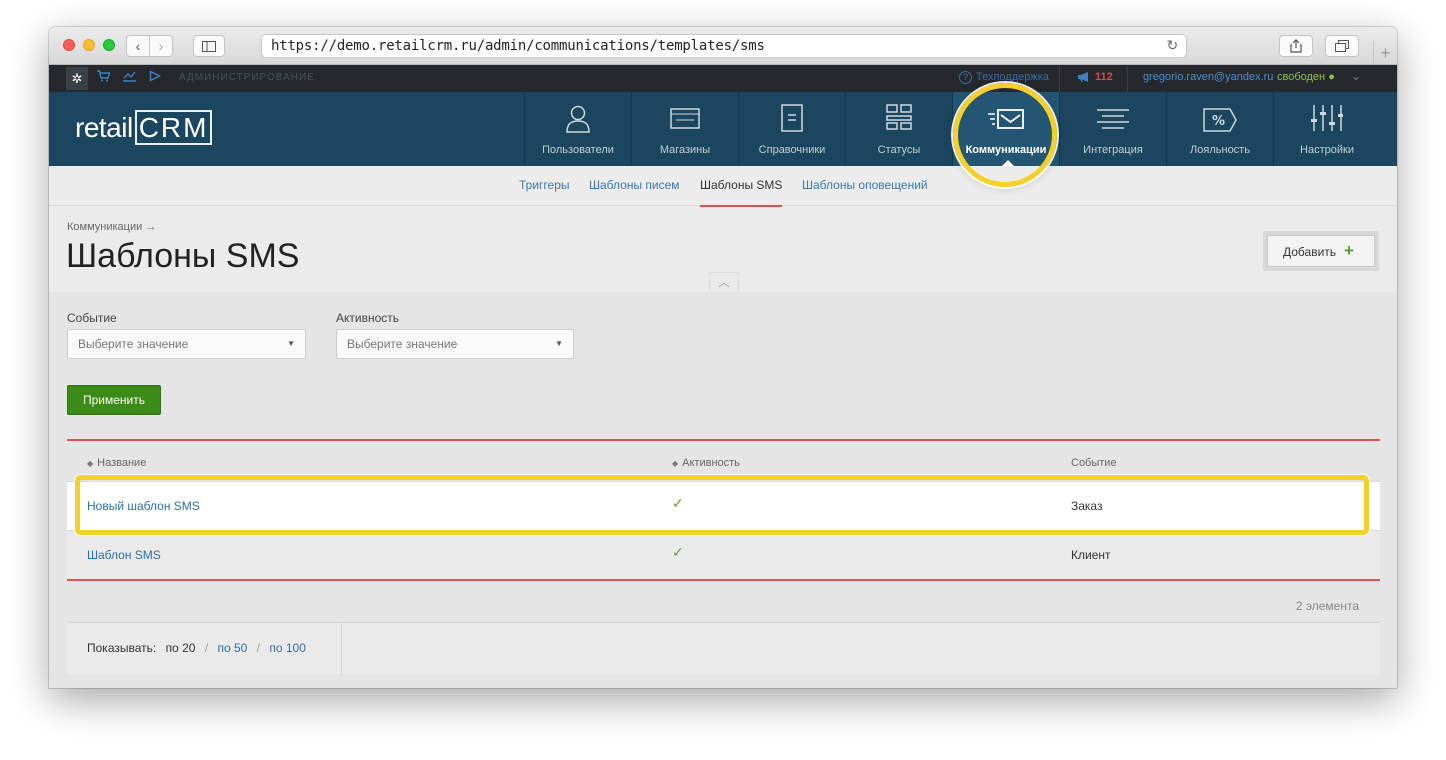  What do you see at coordinates (1356, 76) in the screenshot?
I see `chevron-down-icon: ⌄` at bounding box center [1356, 76].